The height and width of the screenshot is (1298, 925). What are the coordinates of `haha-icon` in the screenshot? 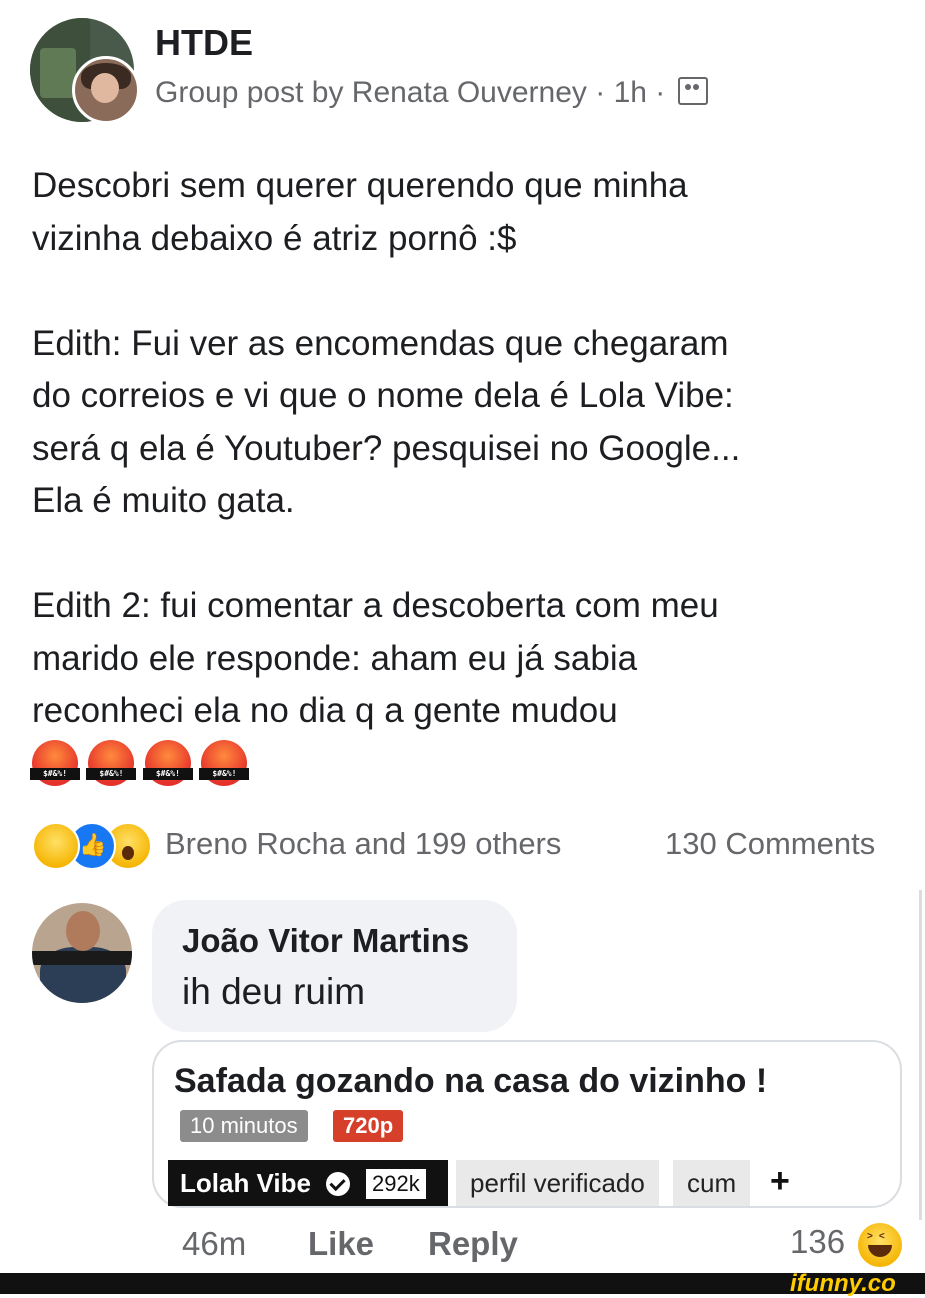 It's located at (56, 846).